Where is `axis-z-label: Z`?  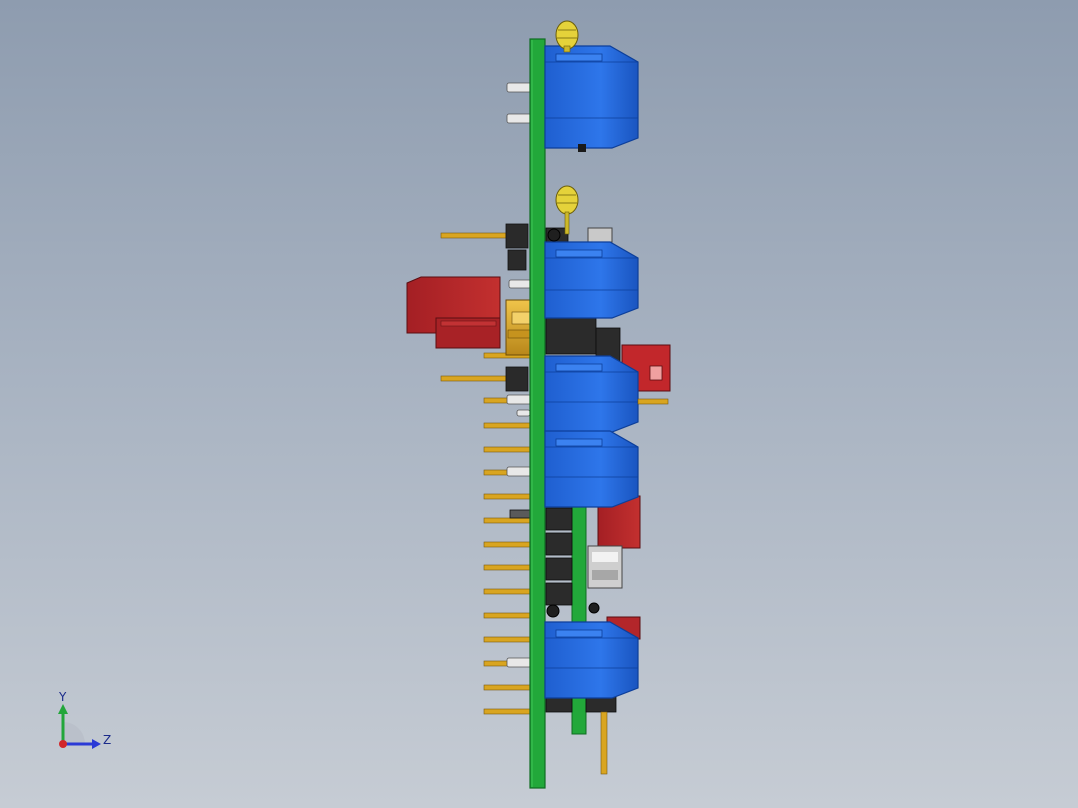 axis-z-label: Z is located at coordinates (107, 740).